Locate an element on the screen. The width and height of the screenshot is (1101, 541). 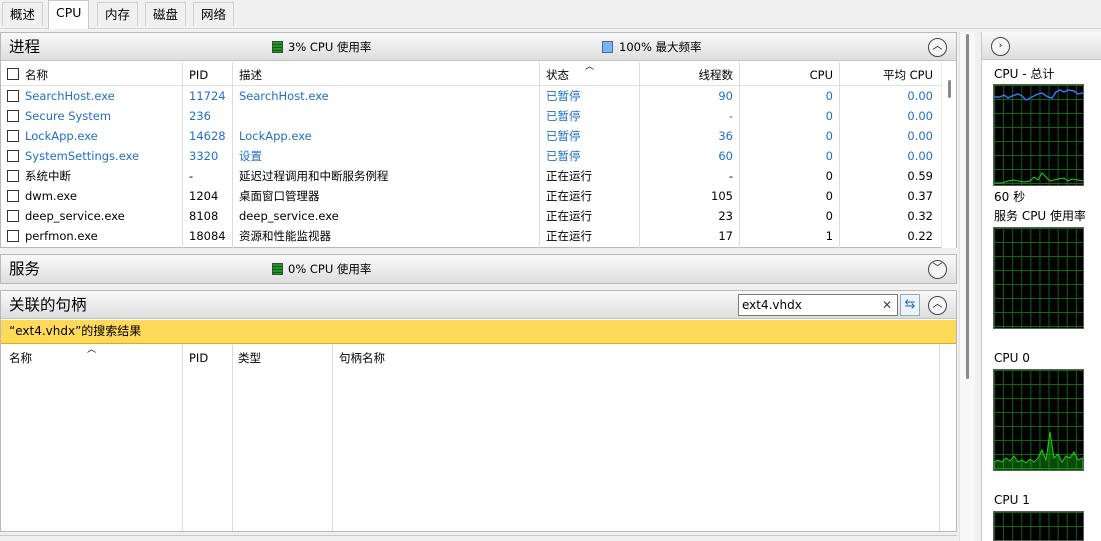
time-span-label: 60 秒 is located at coordinates (1010, 197).